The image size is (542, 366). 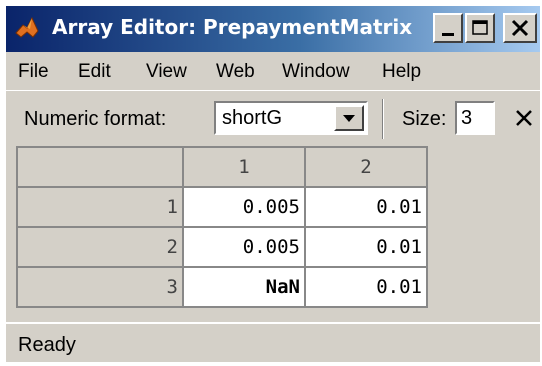 What do you see at coordinates (235, 72) in the screenshot?
I see `menu-web: Web` at bounding box center [235, 72].